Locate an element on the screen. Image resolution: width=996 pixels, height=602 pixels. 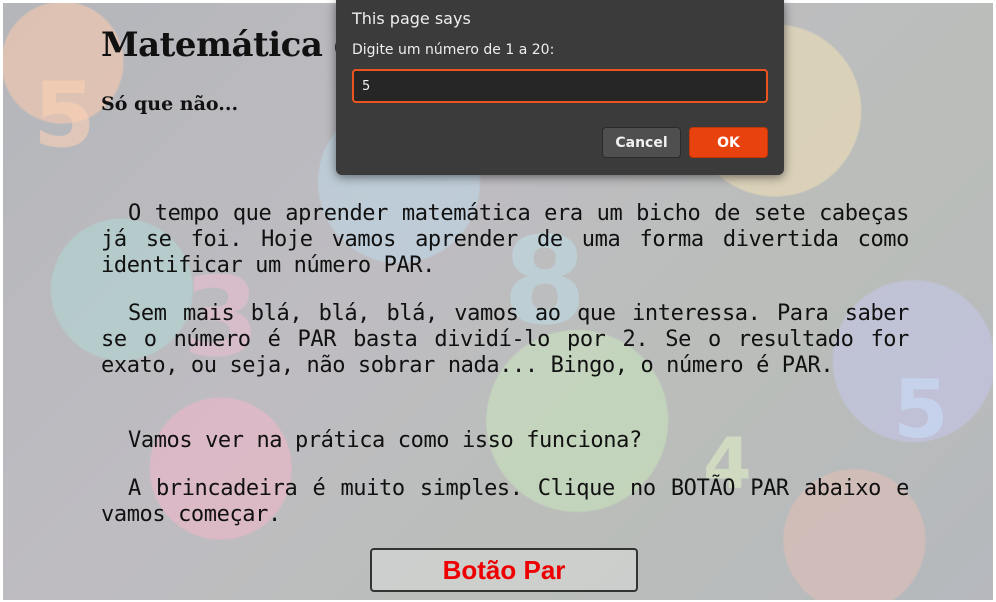
ok-button: OK is located at coordinates (728, 142).